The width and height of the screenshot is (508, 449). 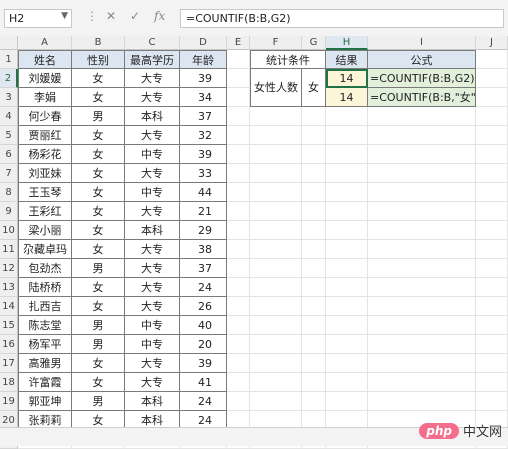 What do you see at coordinates (45, 363) in the screenshot?
I see `table-cell: 高雅男` at bounding box center [45, 363].